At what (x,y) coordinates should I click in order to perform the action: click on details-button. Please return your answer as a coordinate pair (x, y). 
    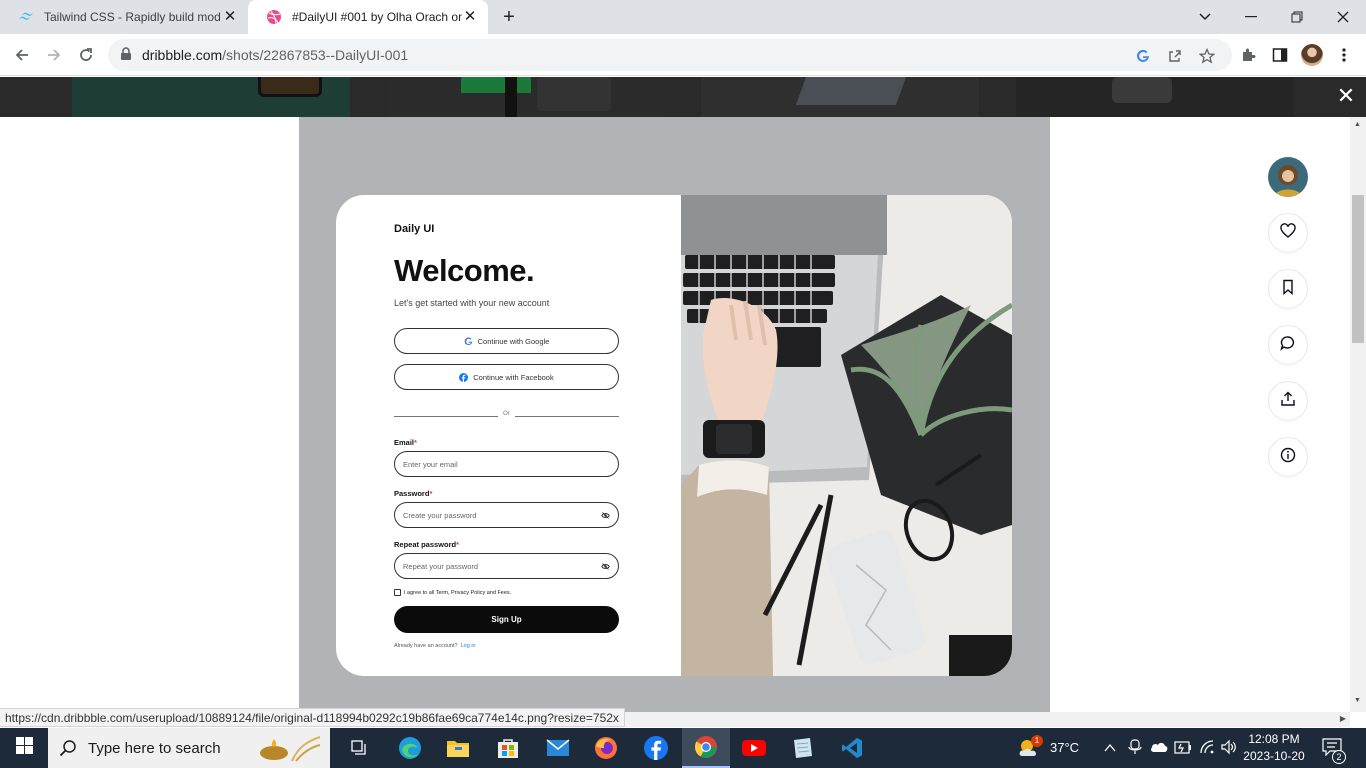
    Looking at the image, I should click on (1288, 457).